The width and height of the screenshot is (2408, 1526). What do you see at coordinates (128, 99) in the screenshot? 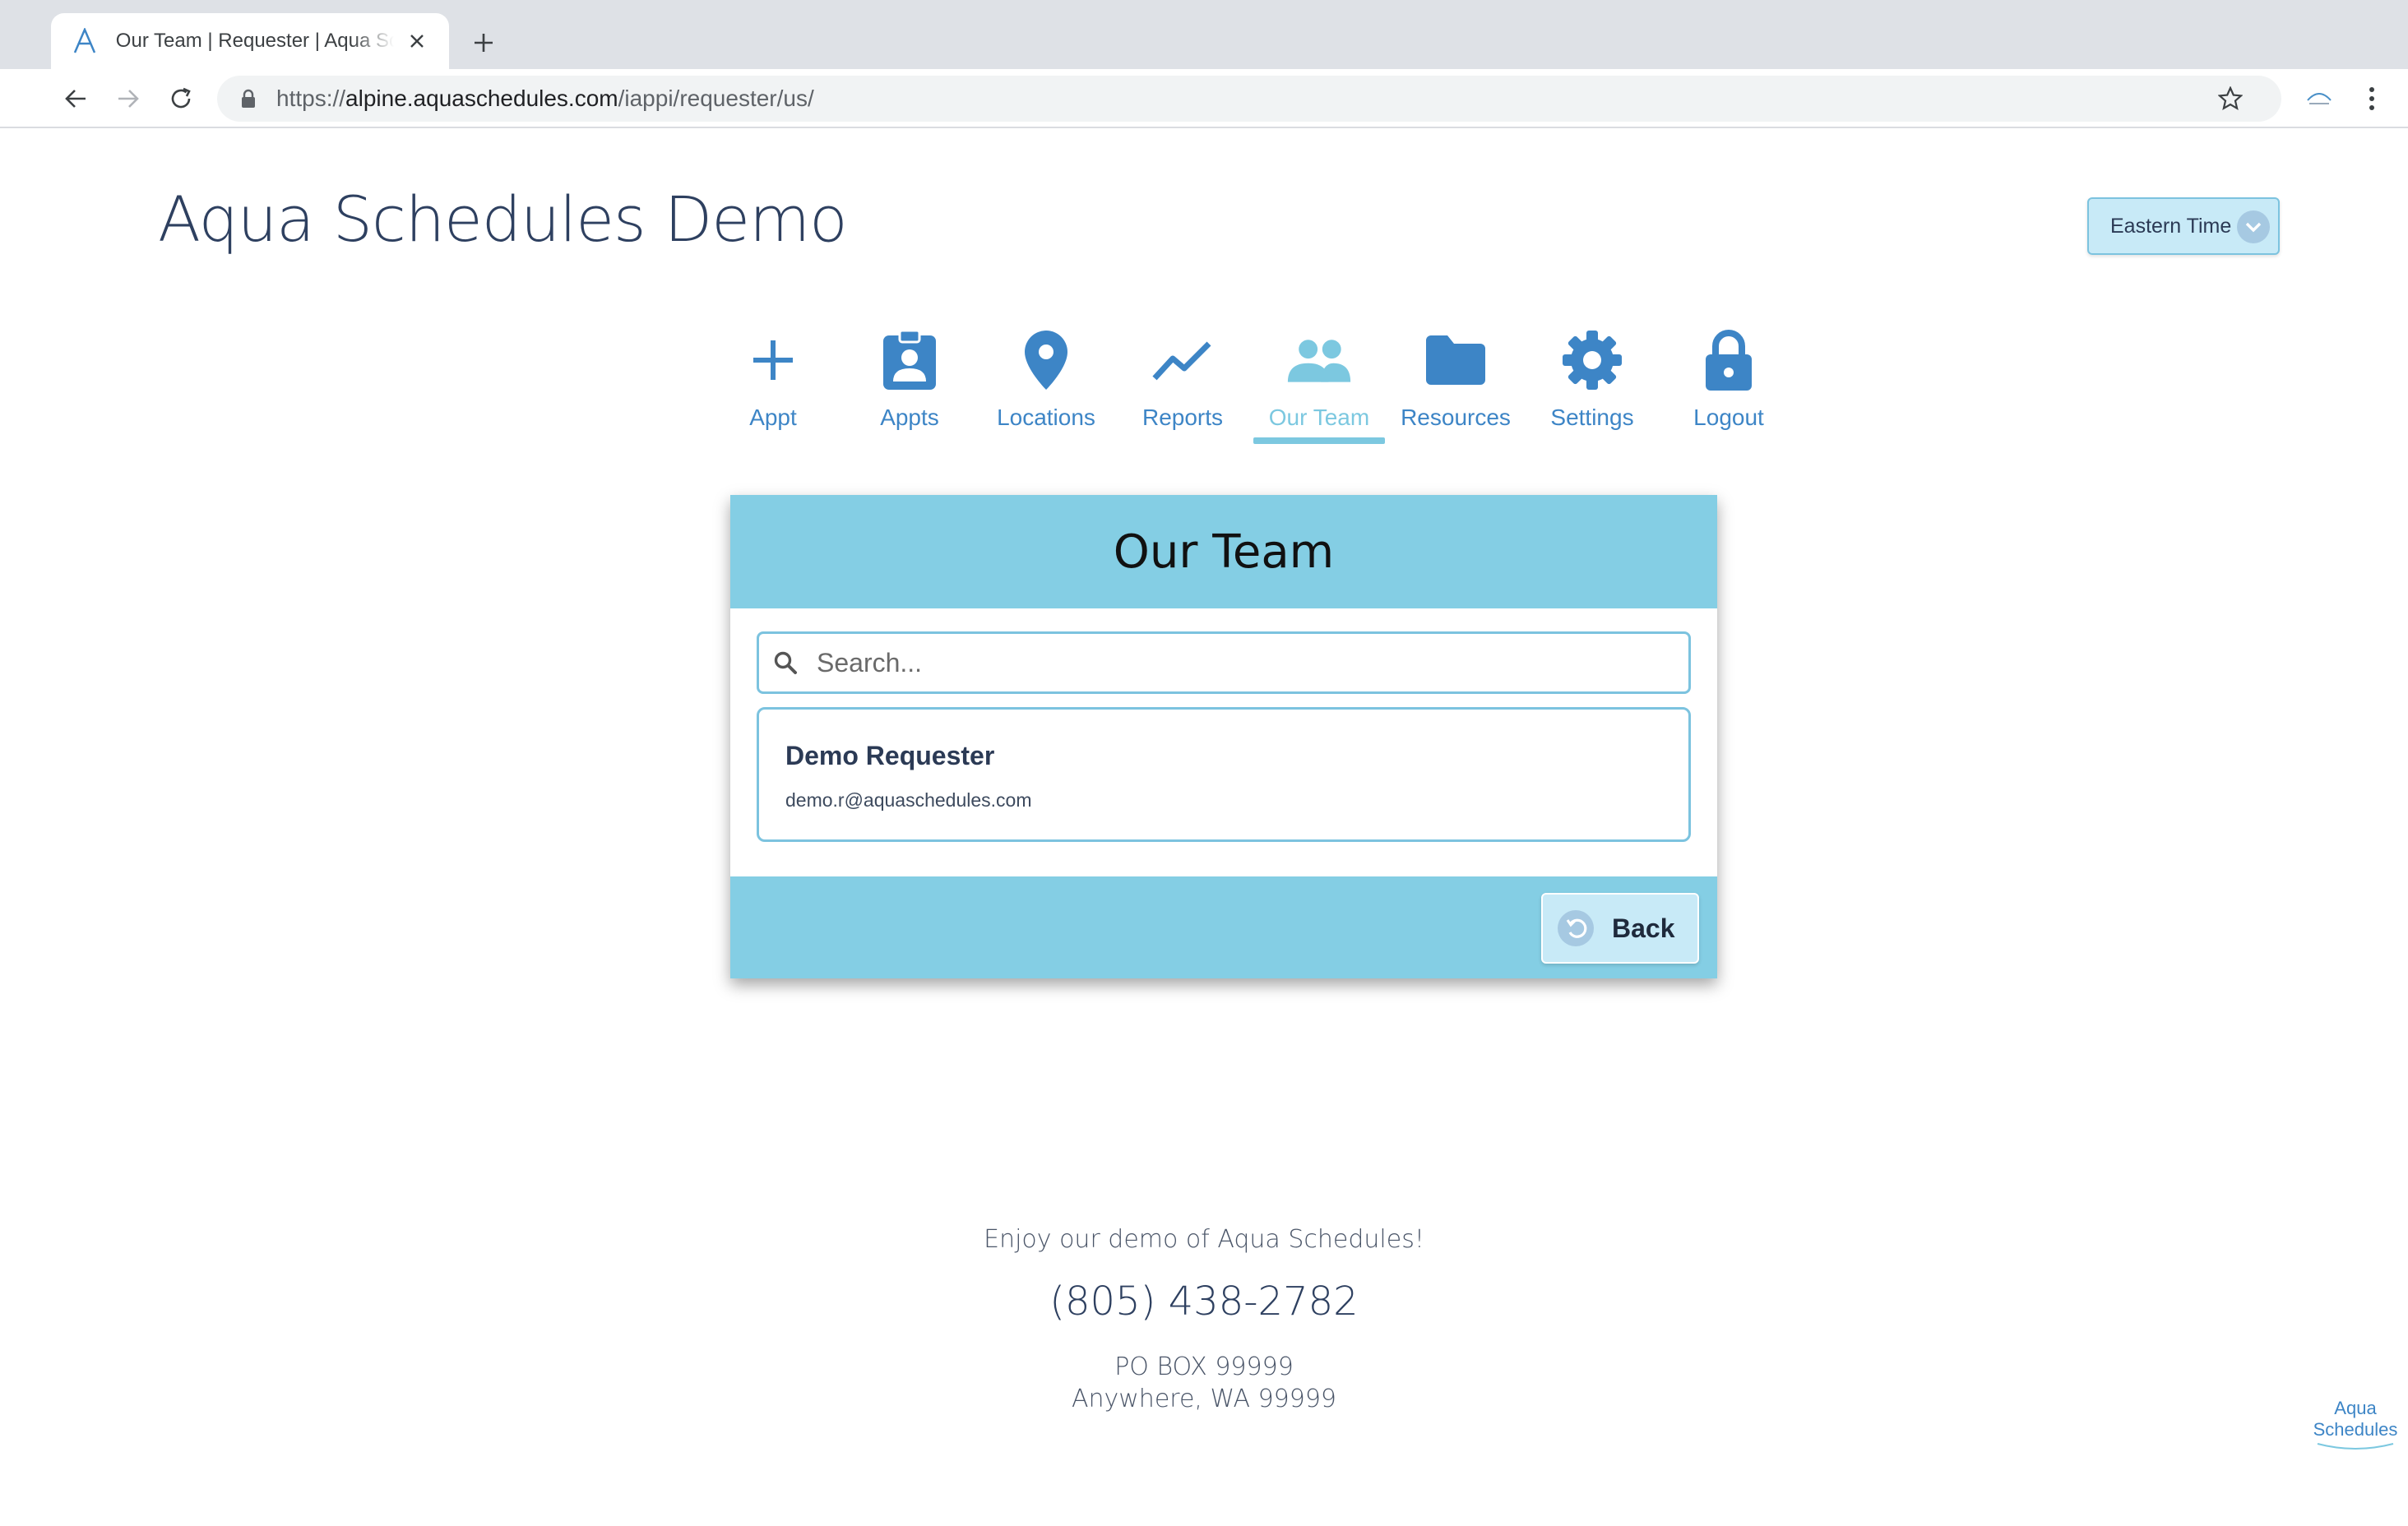
I see `forward-arrow-icon` at bounding box center [128, 99].